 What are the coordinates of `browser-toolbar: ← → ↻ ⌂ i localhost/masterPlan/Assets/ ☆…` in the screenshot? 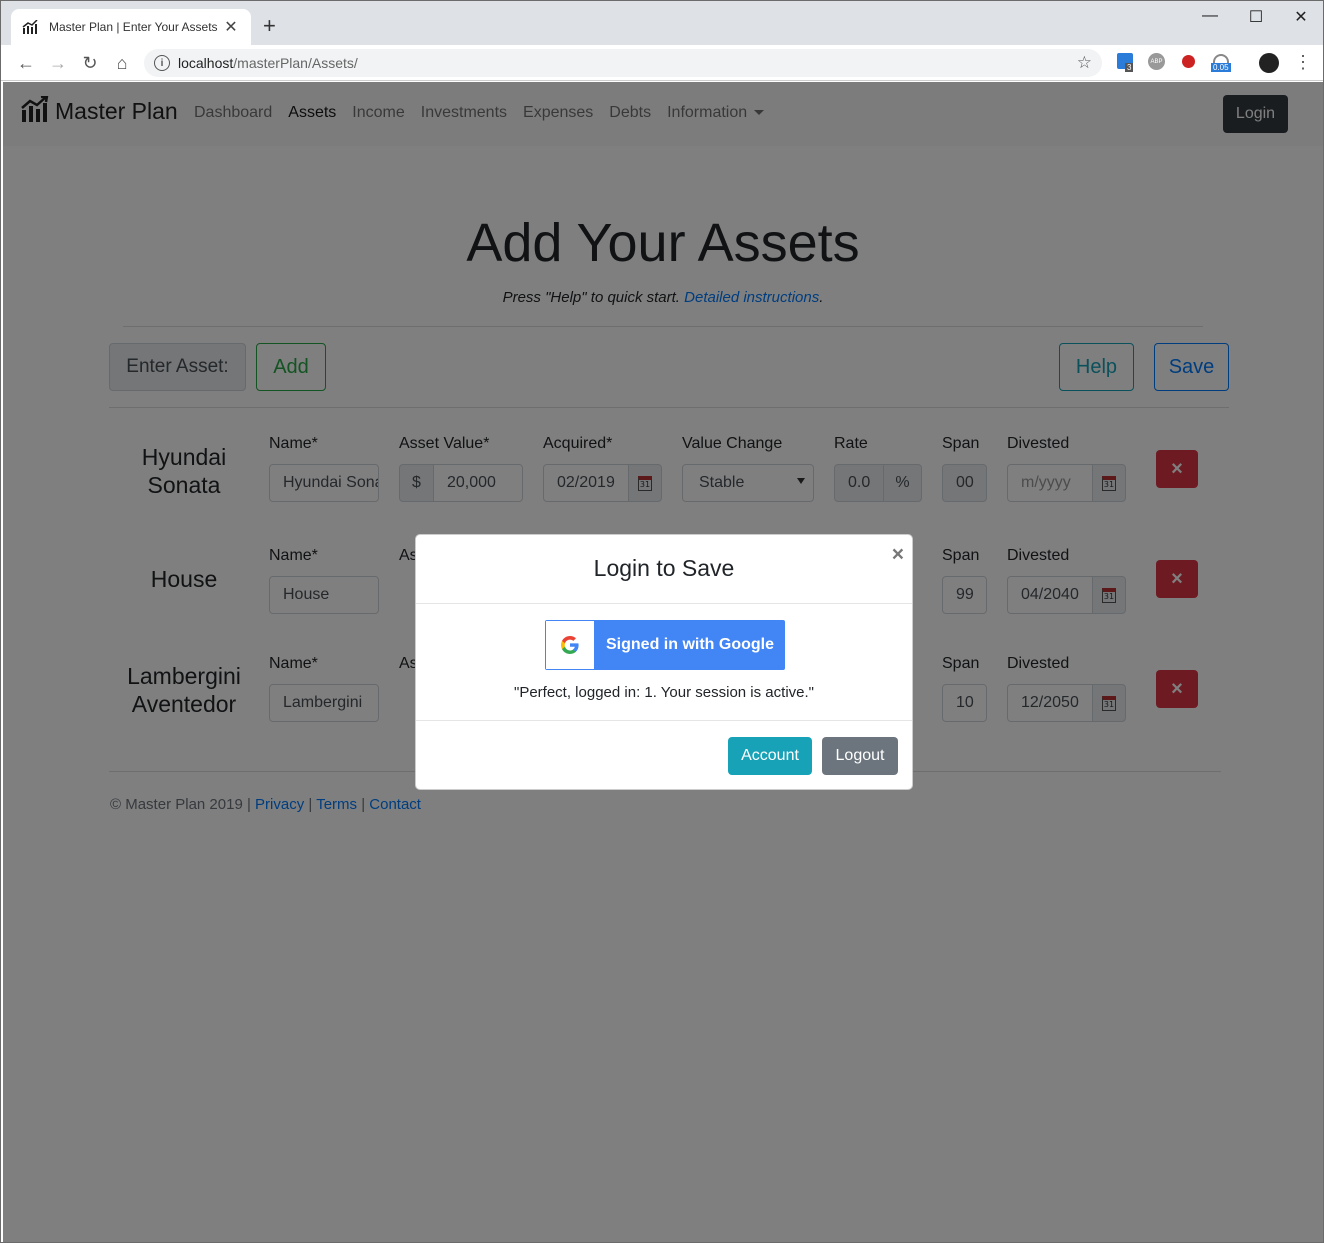 It's located at (662, 63).